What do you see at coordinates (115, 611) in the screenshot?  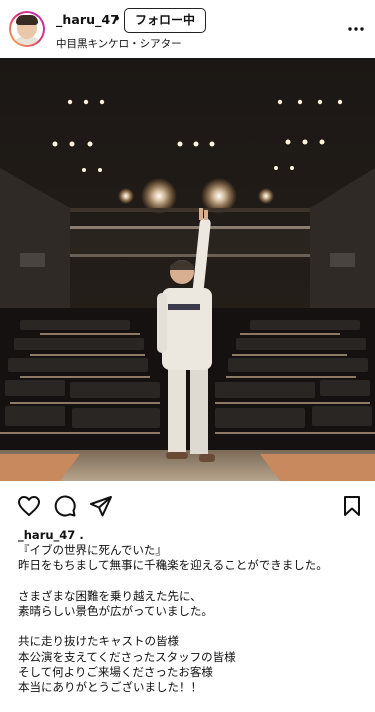 I see `caption-line: 素晴らしい景色が広がっていました。` at bounding box center [115, 611].